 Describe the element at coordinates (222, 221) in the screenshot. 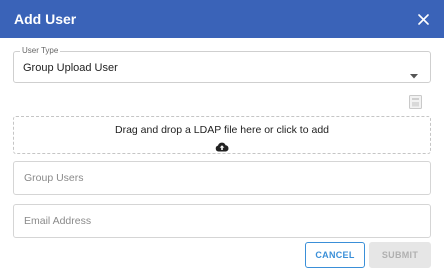

I see `email-field` at that location.